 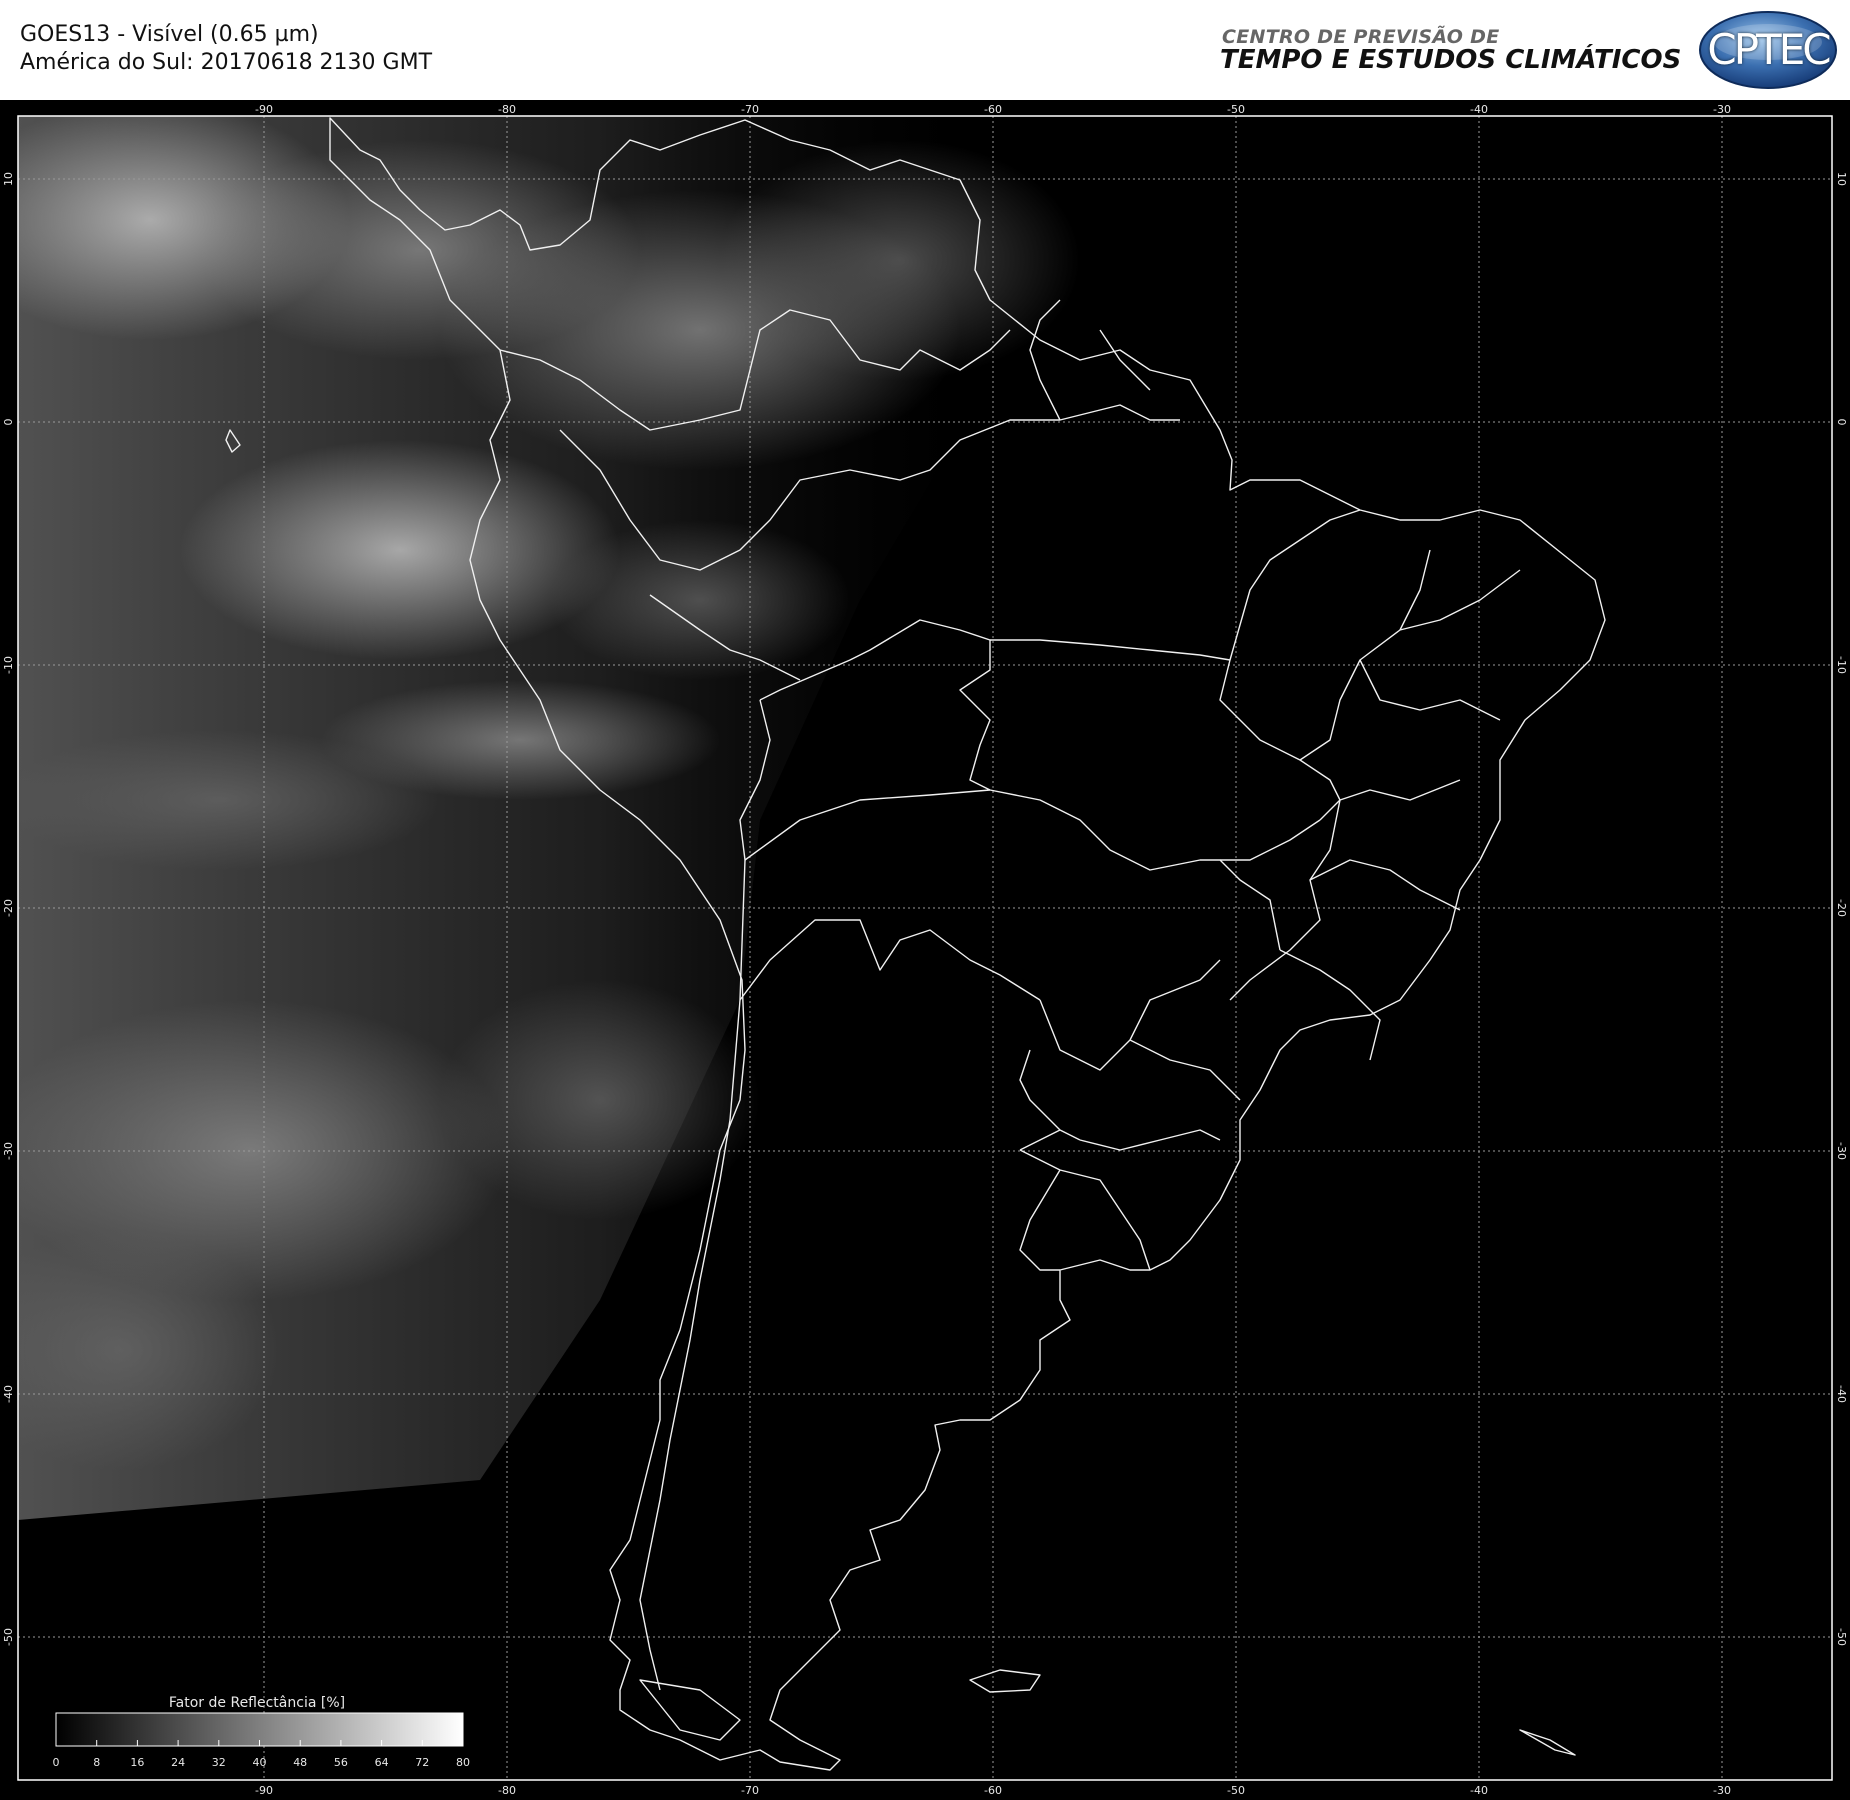 I want to click on colorbar-tick-label: 80, so click(x=463, y=1762).